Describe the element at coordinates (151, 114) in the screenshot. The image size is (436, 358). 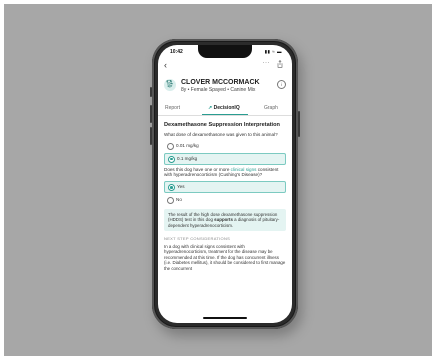
I see `volume-up-button` at that location.